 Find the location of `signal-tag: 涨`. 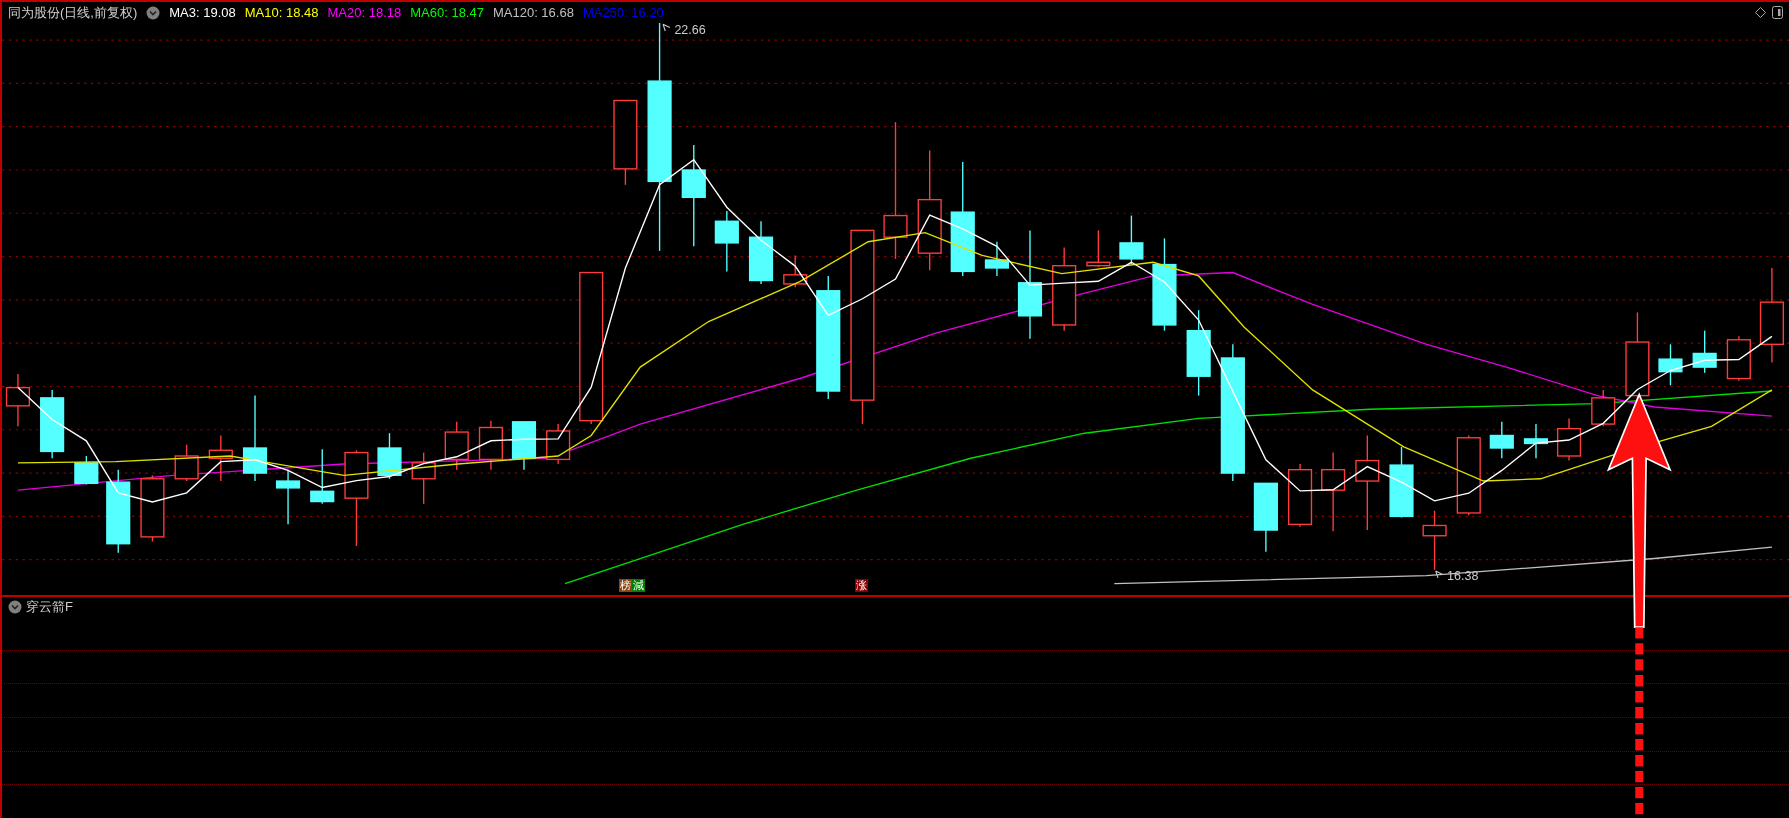

signal-tag: 涨 is located at coordinates (861, 585).